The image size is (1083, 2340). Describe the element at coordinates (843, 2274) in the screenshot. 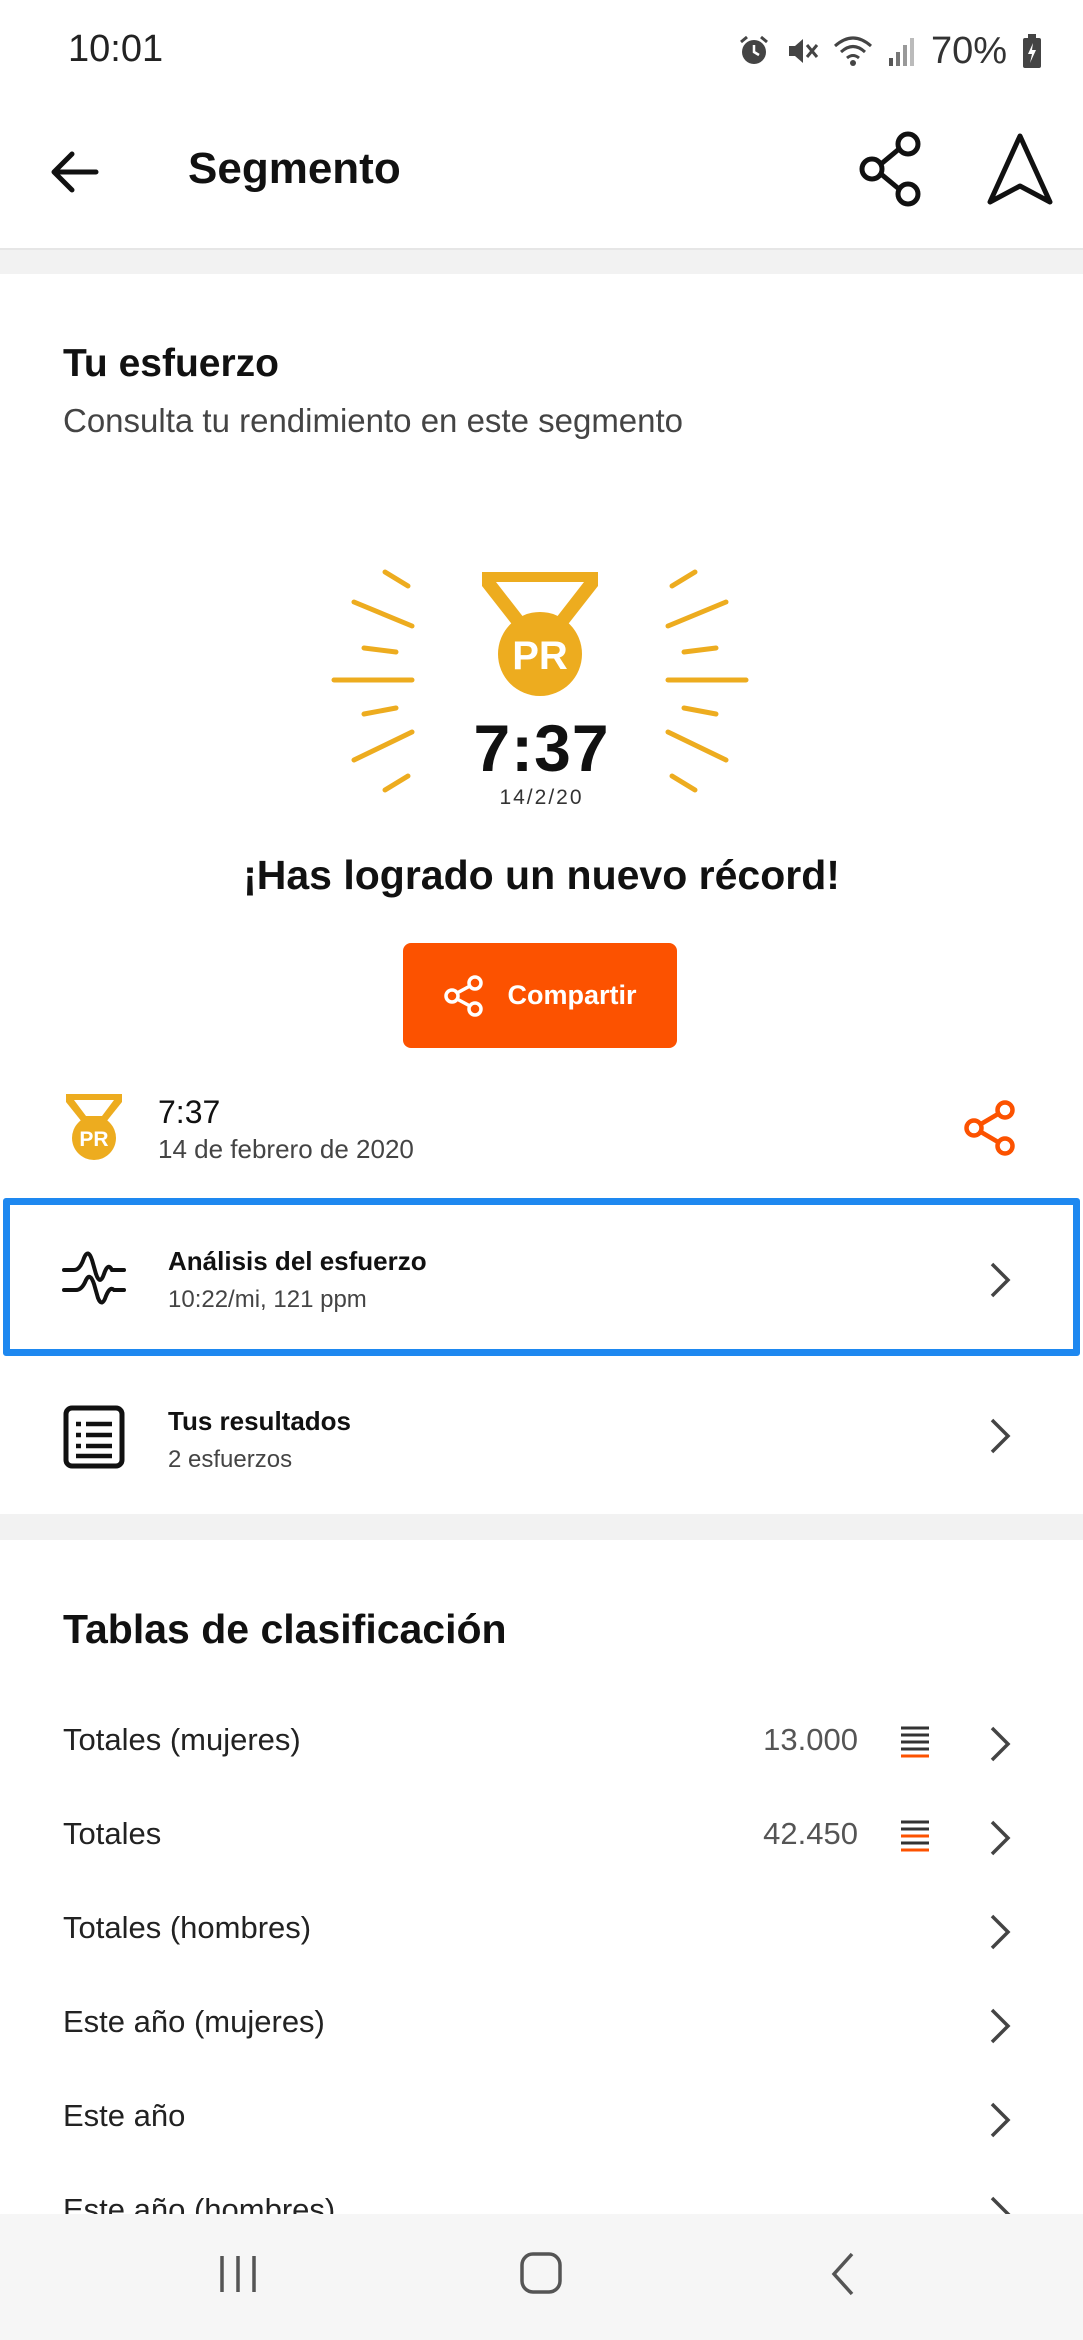

I see `system-back-icon` at that location.